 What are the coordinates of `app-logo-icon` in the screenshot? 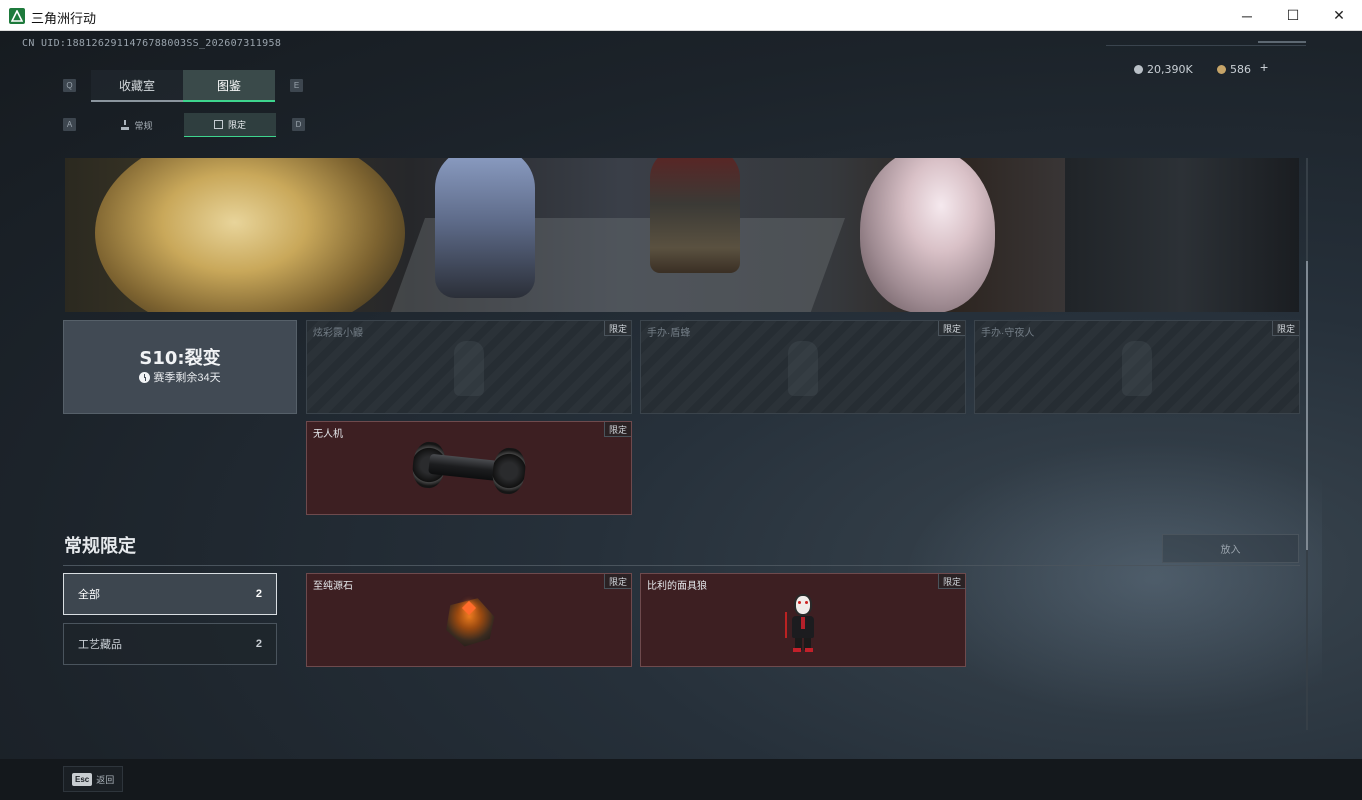 It's located at (17, 16).